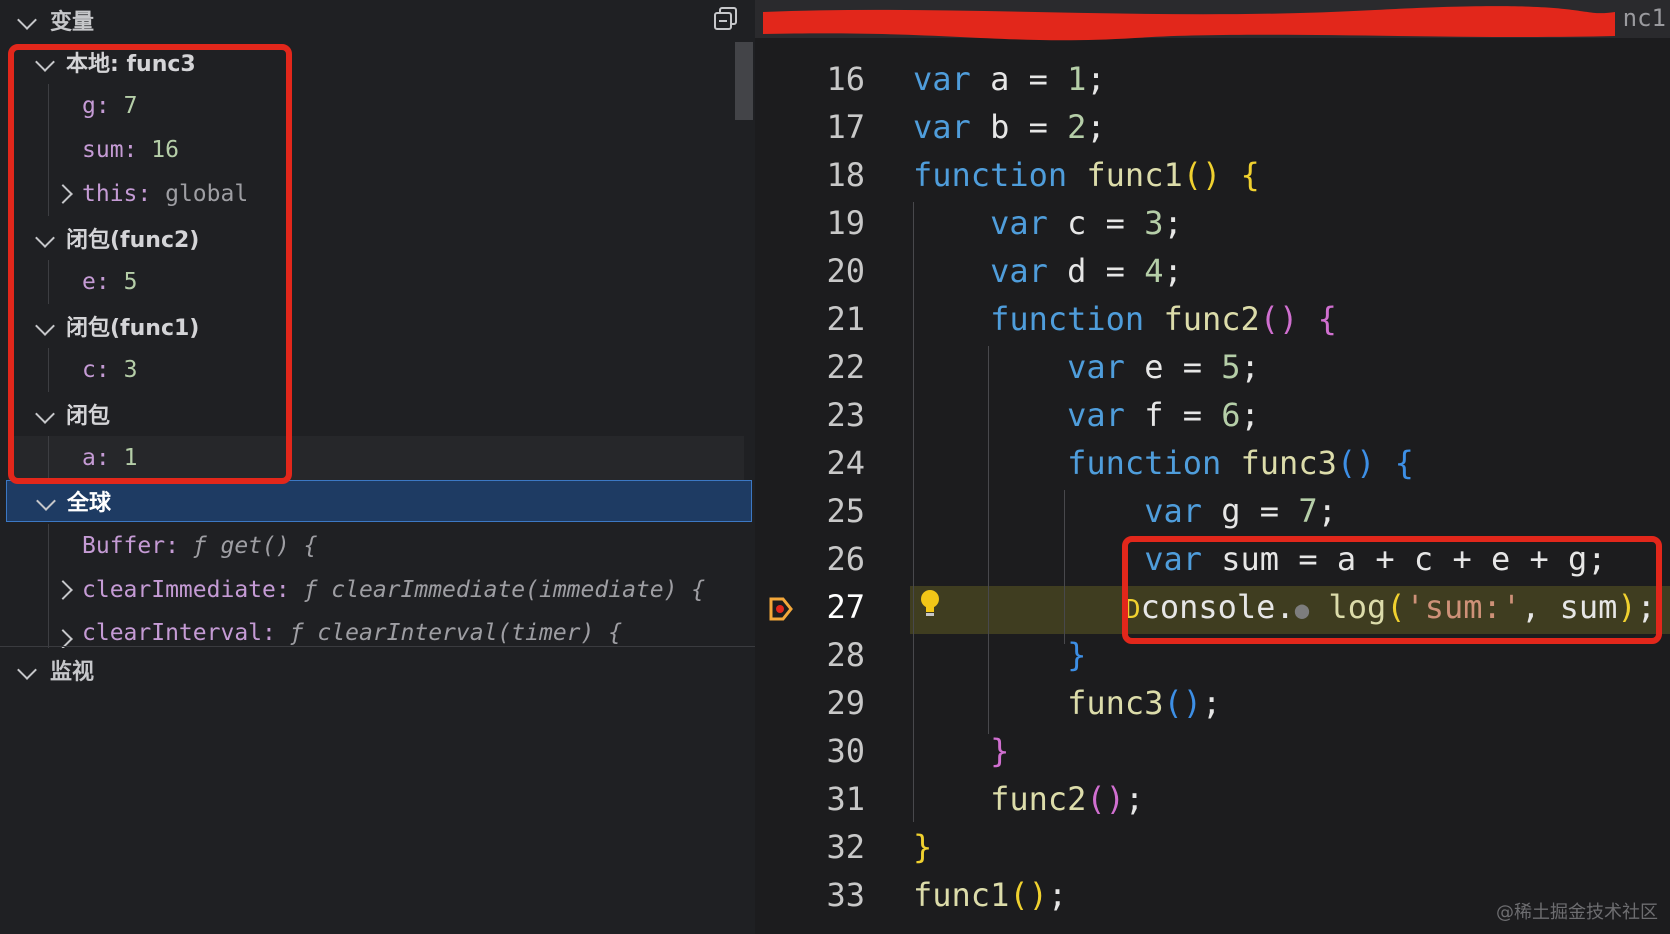 The height and width of the screenshot is (934, 1670). Describe the element at coordinates (72, 672) in the screenshot. I see `watch-title: 监视` at that location.